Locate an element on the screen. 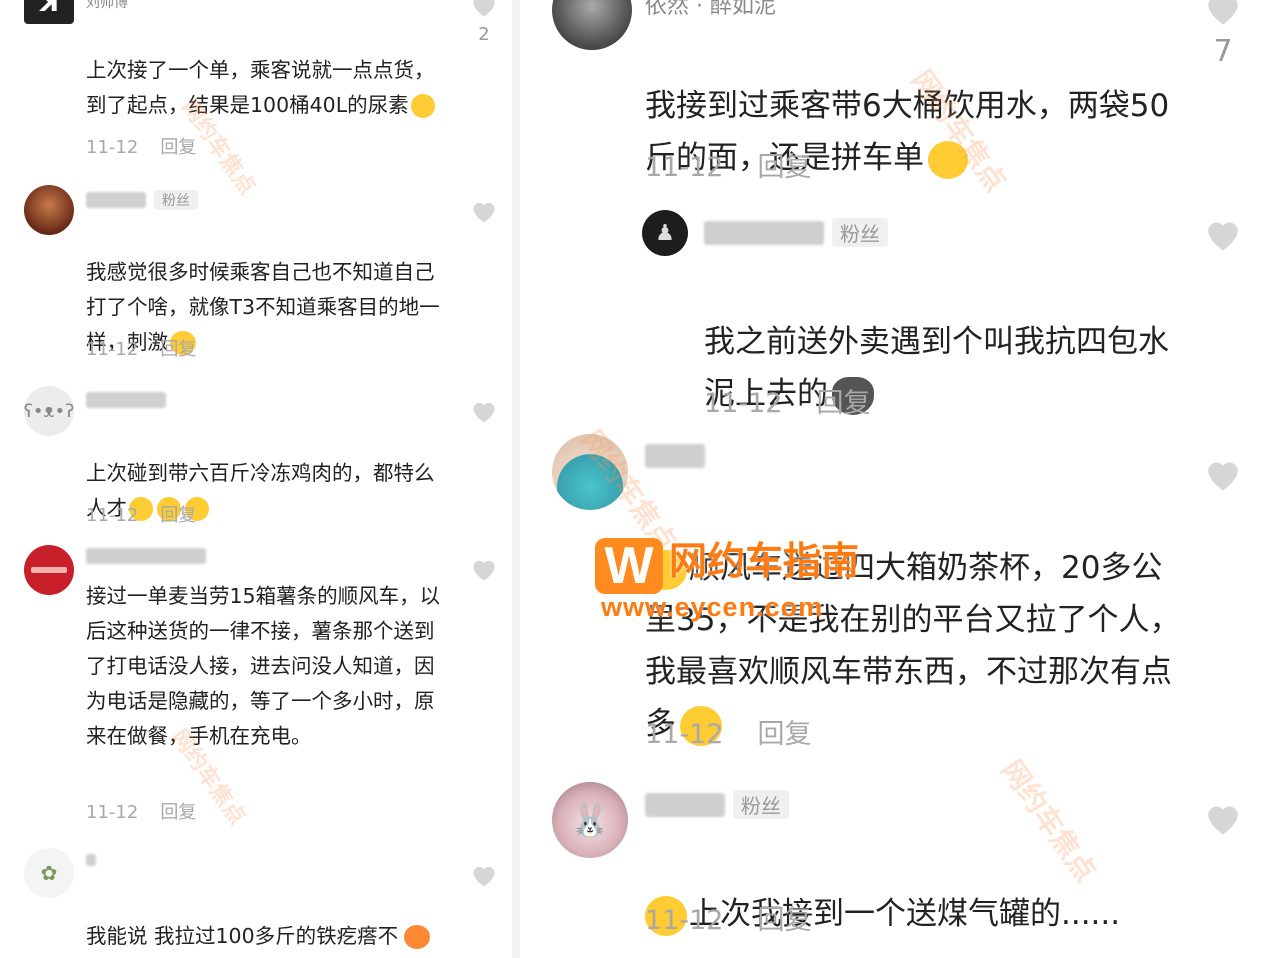 The width and height of the screenshot is (1275, 958). like-count: 7 is located at coordinates (1223, 51).